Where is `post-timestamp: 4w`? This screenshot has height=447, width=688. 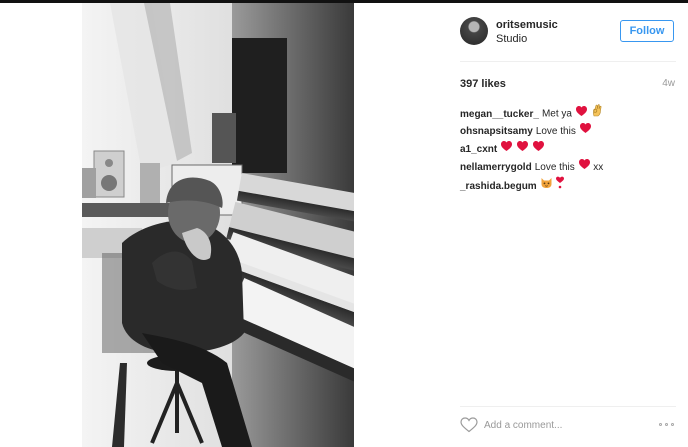
post-timestamp: 4w is located at coordinates (668, 83).